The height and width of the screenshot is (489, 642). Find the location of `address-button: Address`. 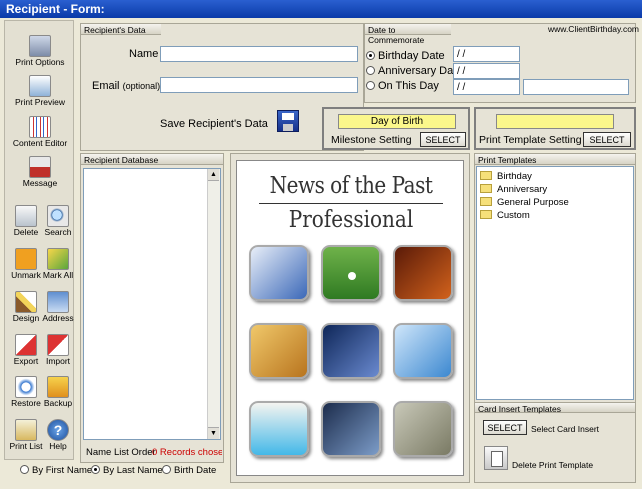

address-button: Address is located at coordinates (58, 307).